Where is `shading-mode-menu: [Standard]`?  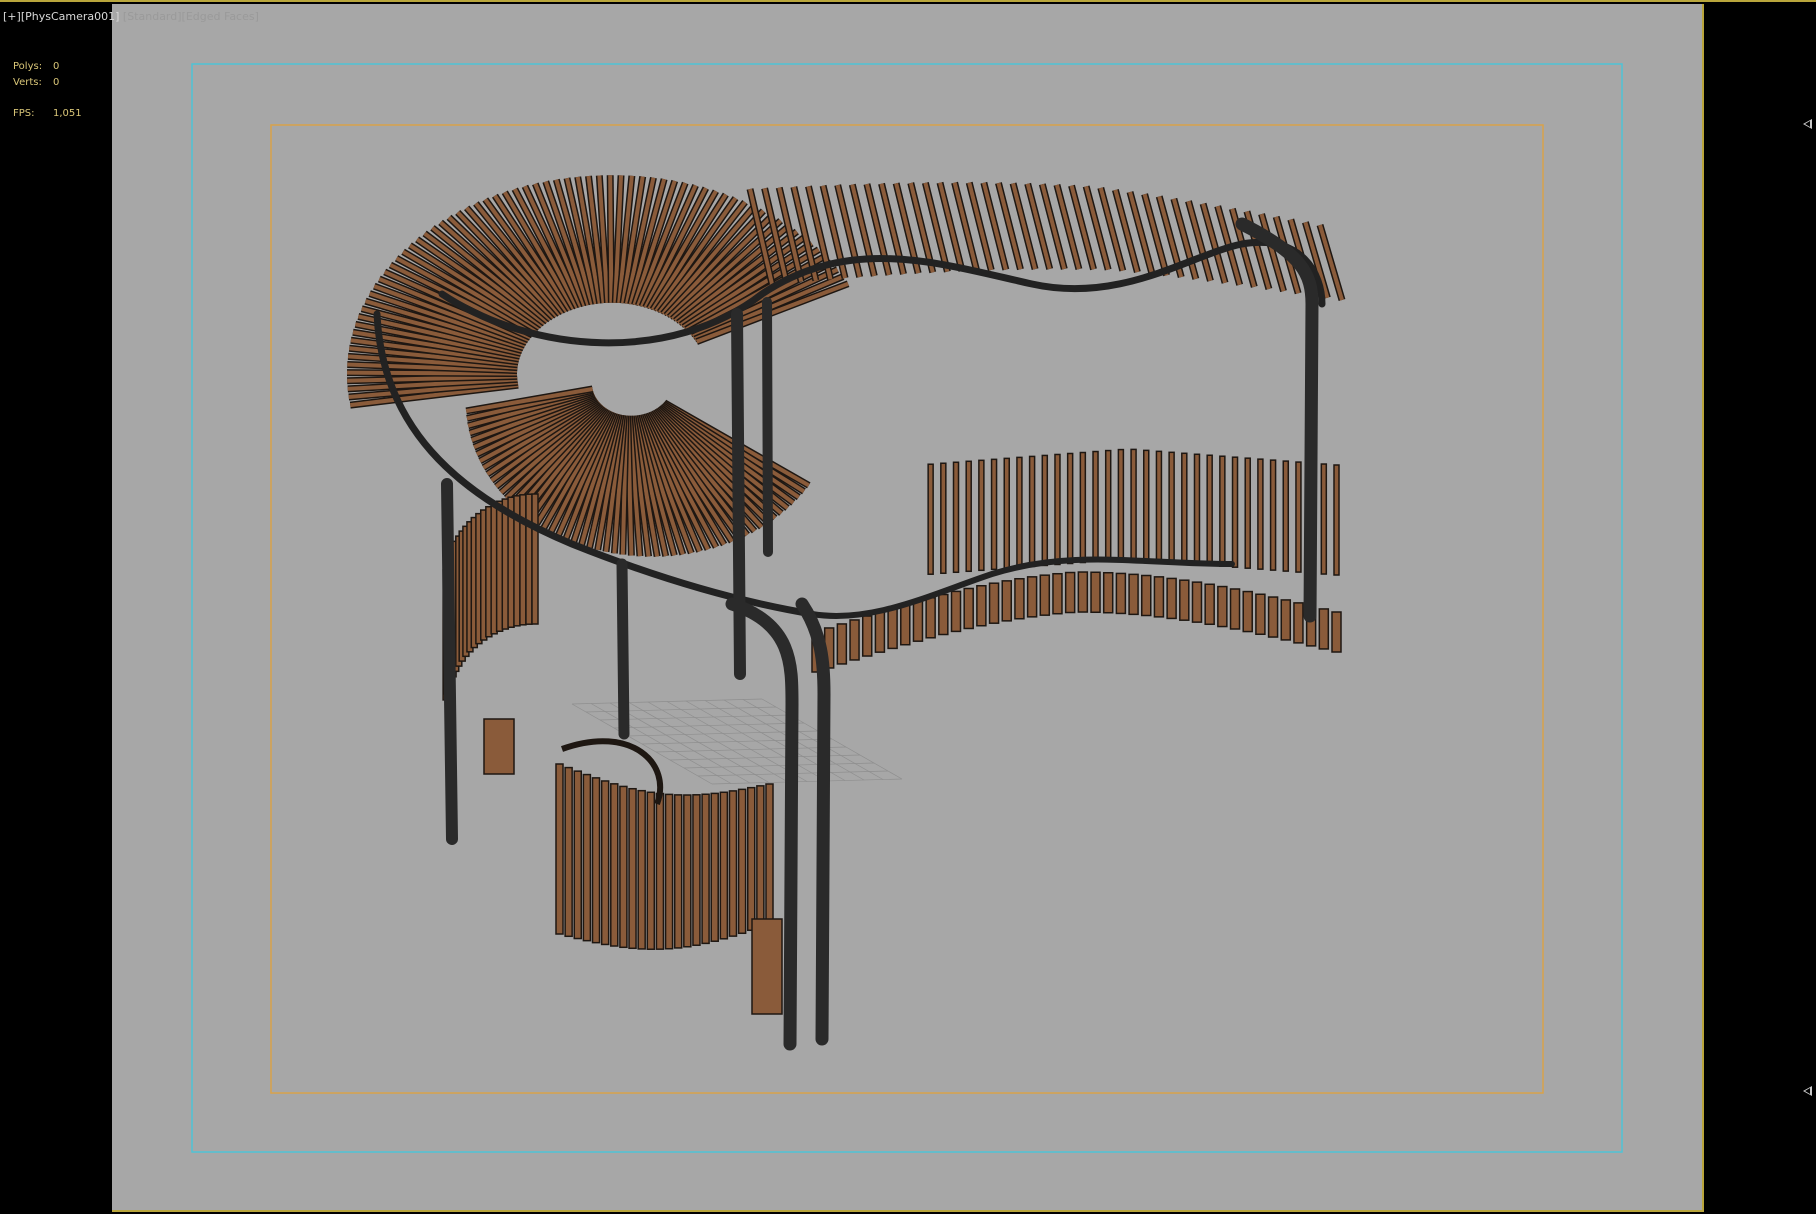 shading-mode-menu: [Standard] is located at coordinates (152, 16).